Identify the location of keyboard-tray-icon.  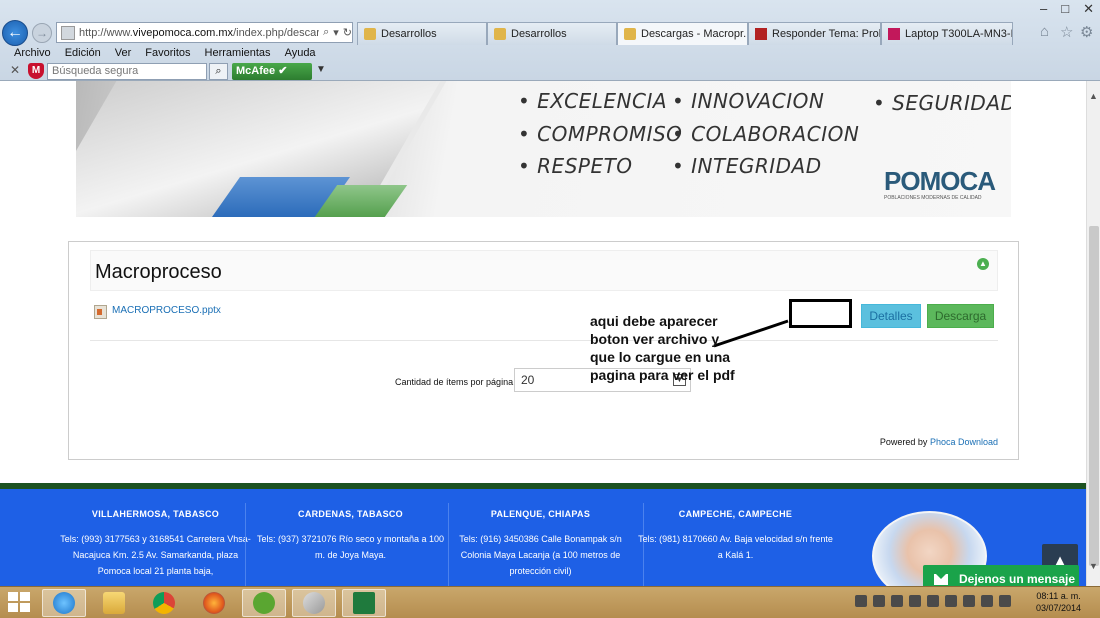
(897, 601).